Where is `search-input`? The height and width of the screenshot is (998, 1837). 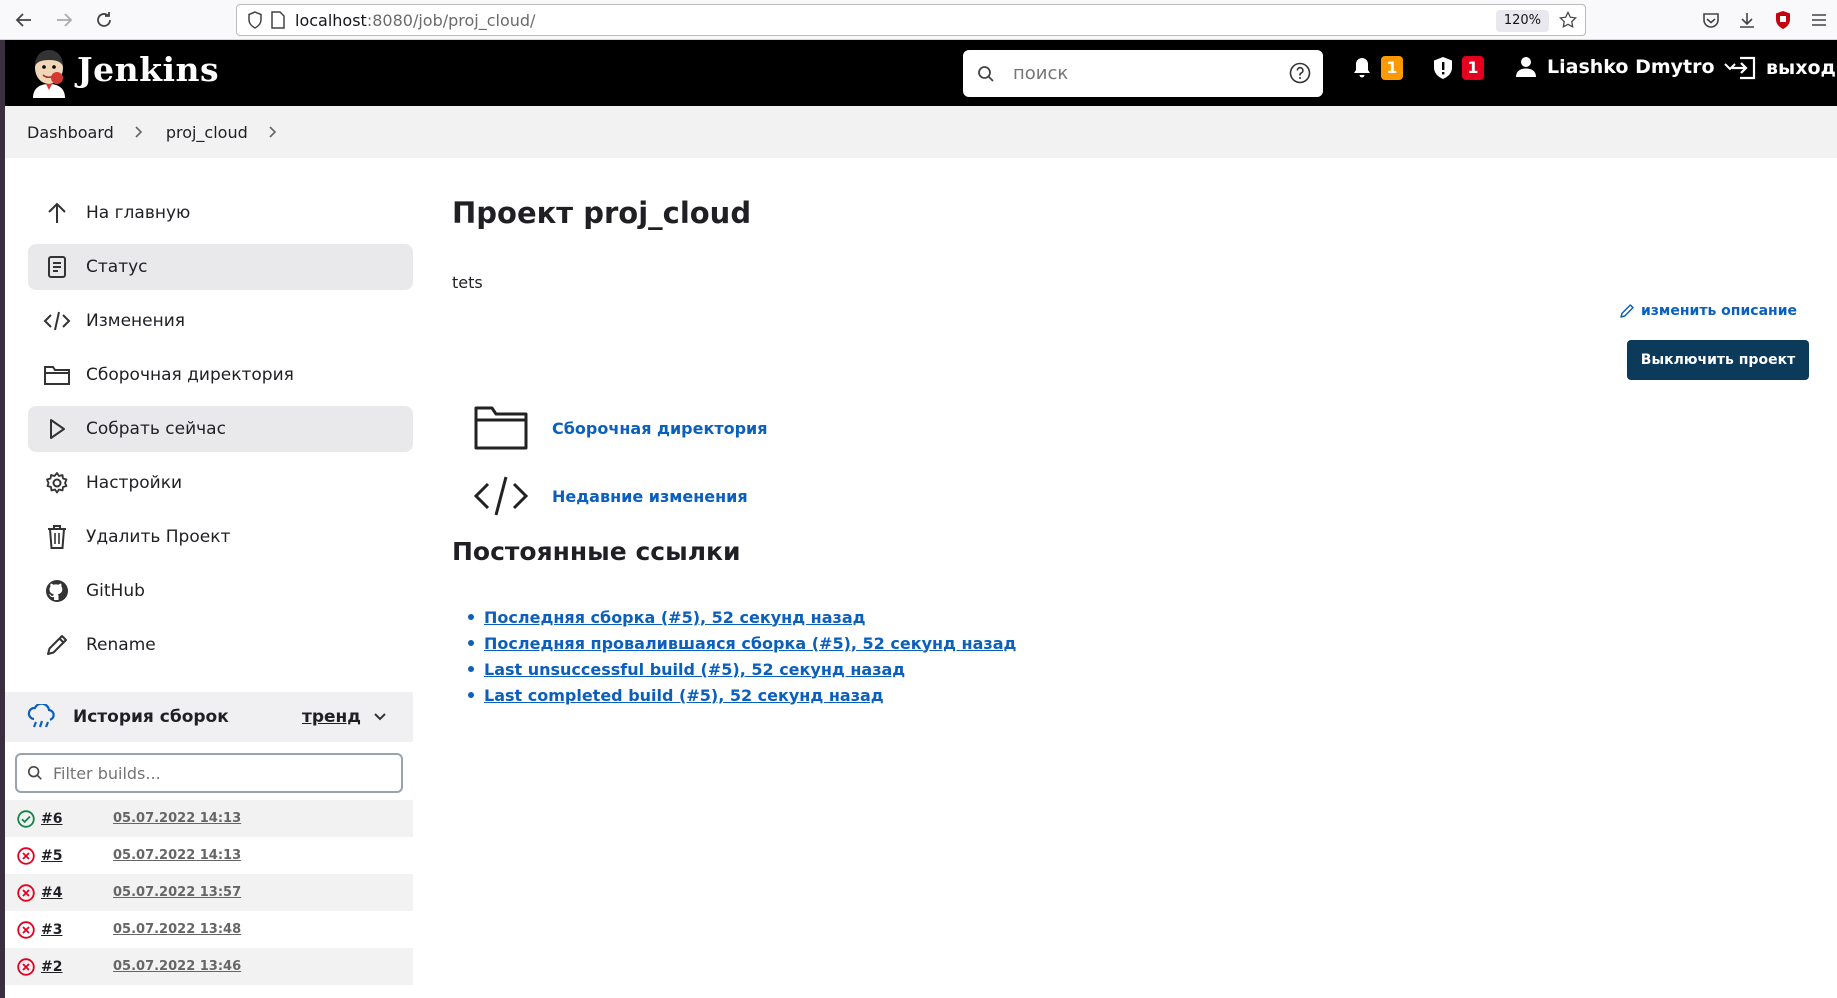
search-input is located at coordinates (1143, 73).